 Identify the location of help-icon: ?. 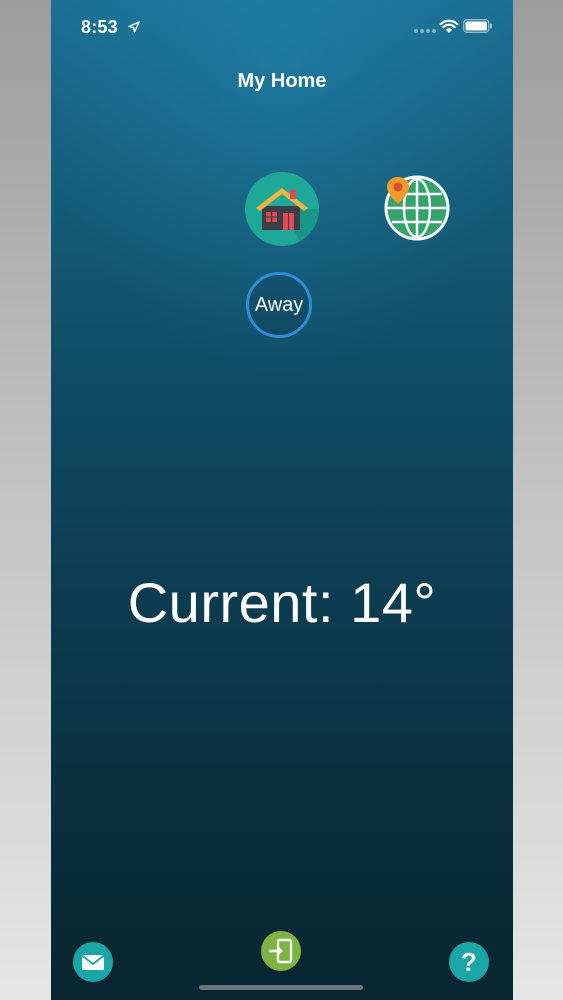
(469, 962).